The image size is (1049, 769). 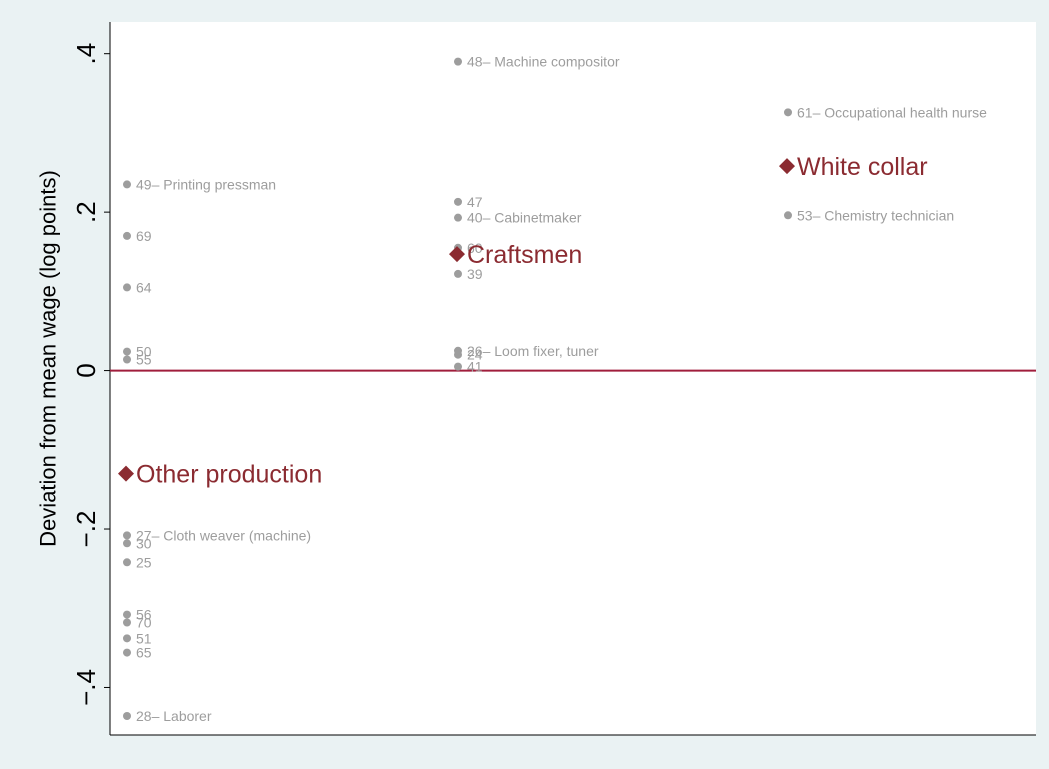 What do you see at coordinates (144, 359) in the screenshot?
I see `data-point-label: 55` at bounding box center [144, 359].